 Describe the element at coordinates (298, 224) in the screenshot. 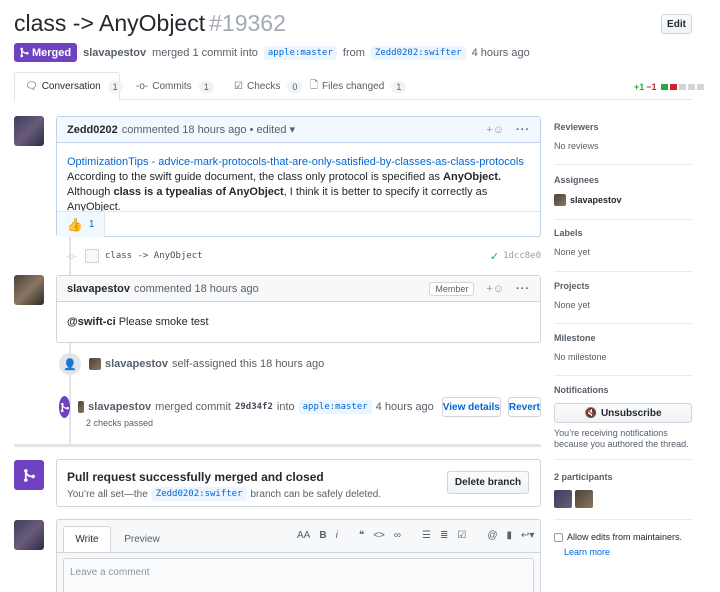

I see `reactions-bar: 👍 1` at that location.